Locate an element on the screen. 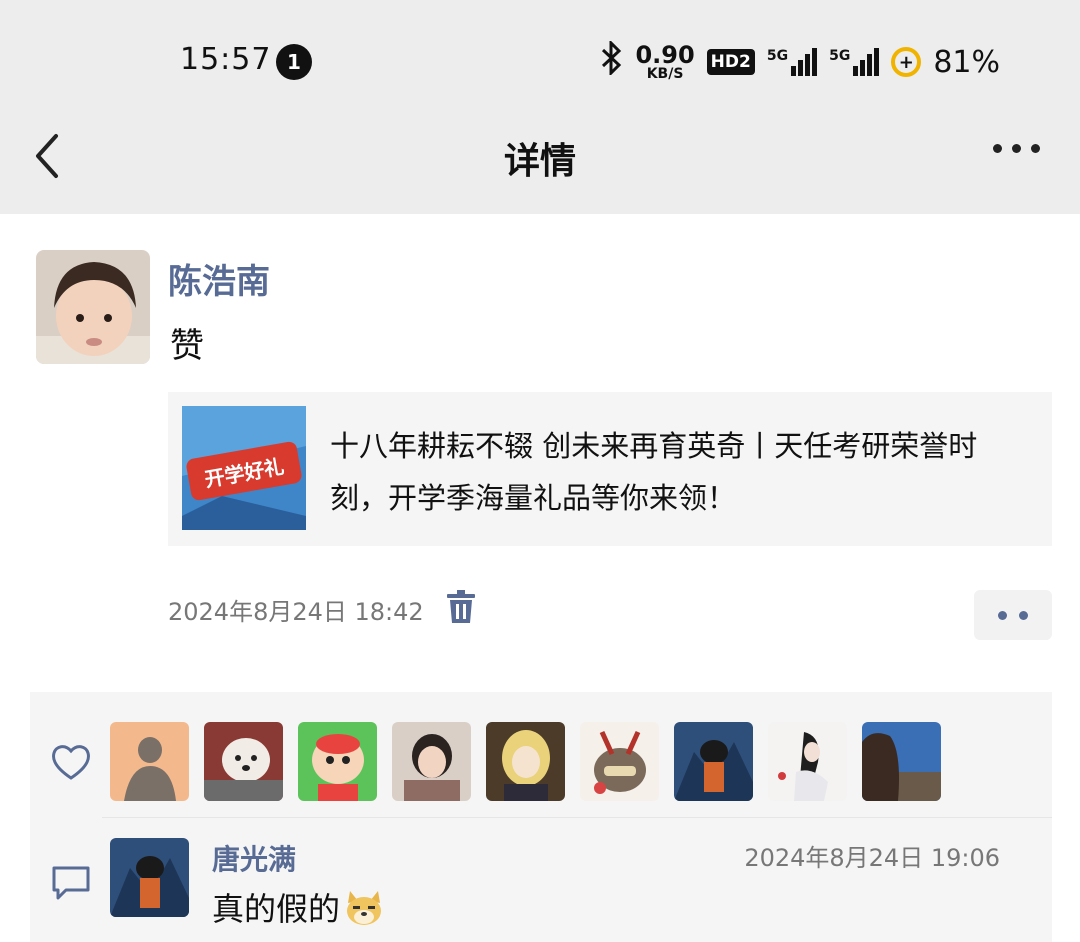 This screenshot has height=942, width=1080. shared-link-thumbnail: 开学好礼 is located at coordinates (244, 468).